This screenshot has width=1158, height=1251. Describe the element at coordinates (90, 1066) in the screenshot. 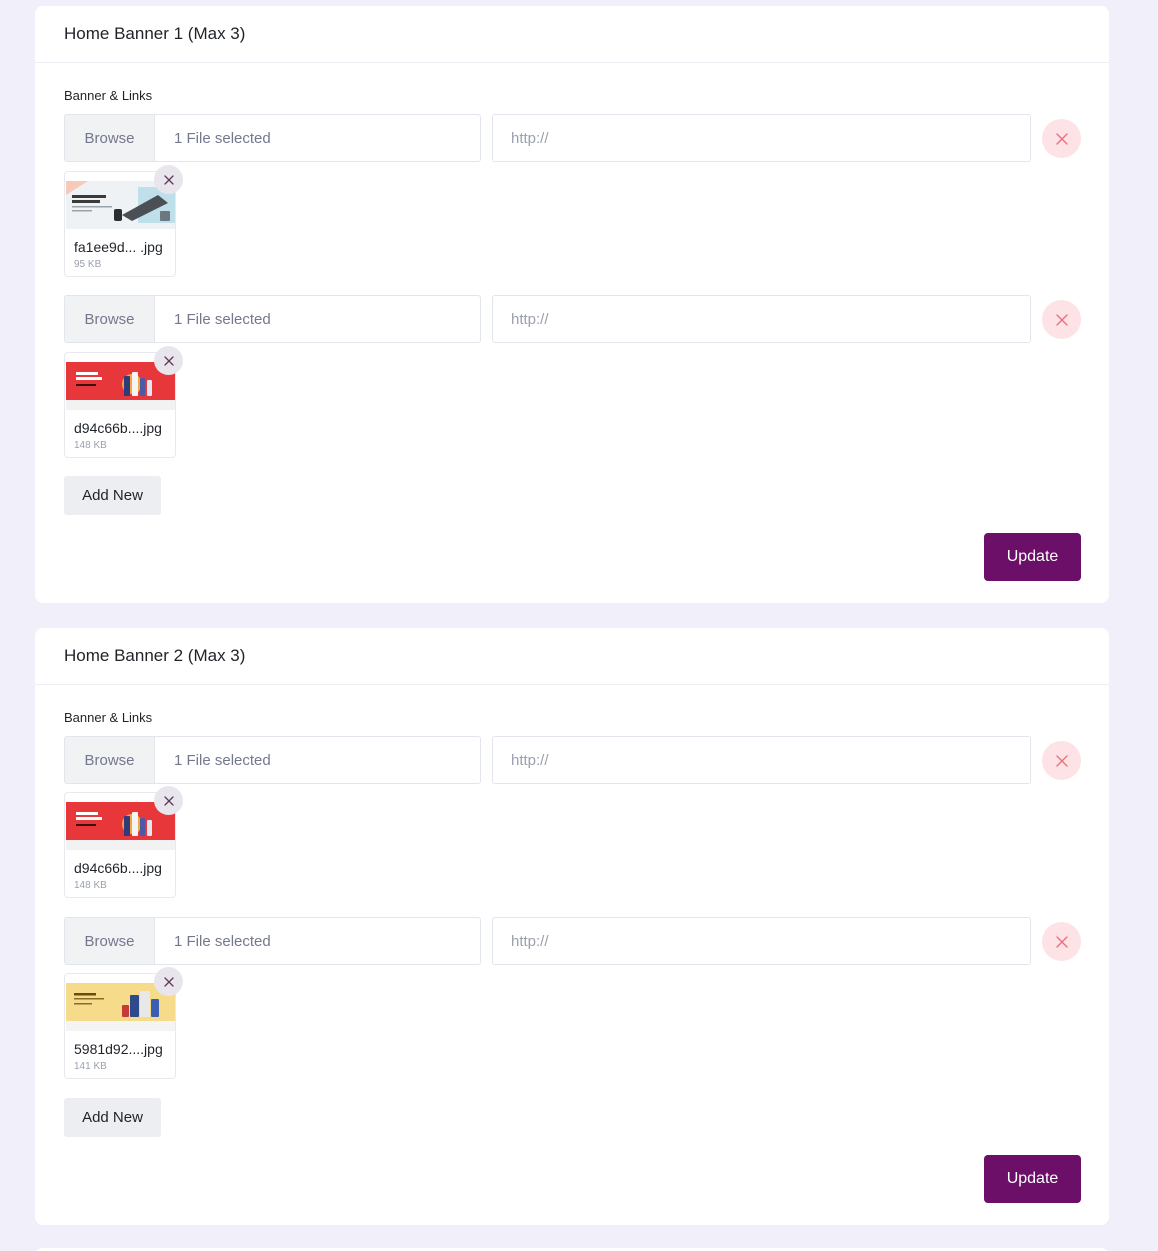

I see `file-size: 141 KB` at that location.